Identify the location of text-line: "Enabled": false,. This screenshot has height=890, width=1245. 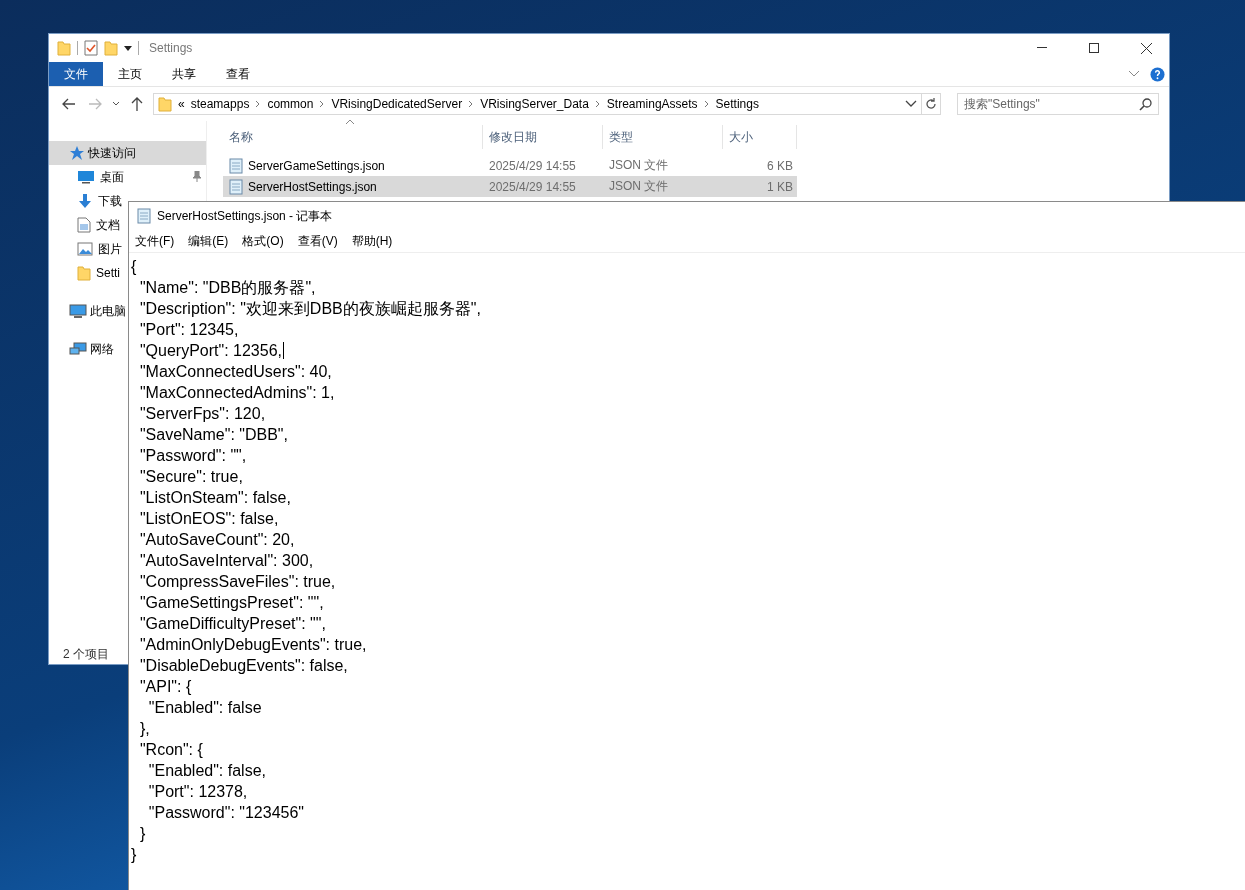
(206, 771).